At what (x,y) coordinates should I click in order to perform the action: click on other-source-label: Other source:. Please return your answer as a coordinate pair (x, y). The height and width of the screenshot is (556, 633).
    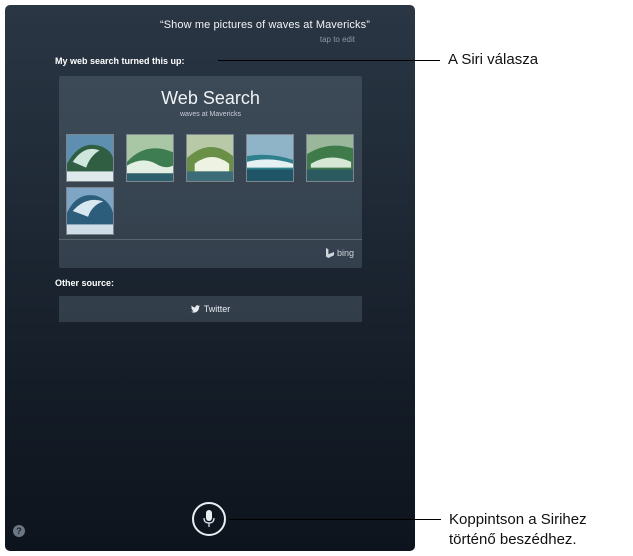
    Looking at the image, I should click on (85, 283).